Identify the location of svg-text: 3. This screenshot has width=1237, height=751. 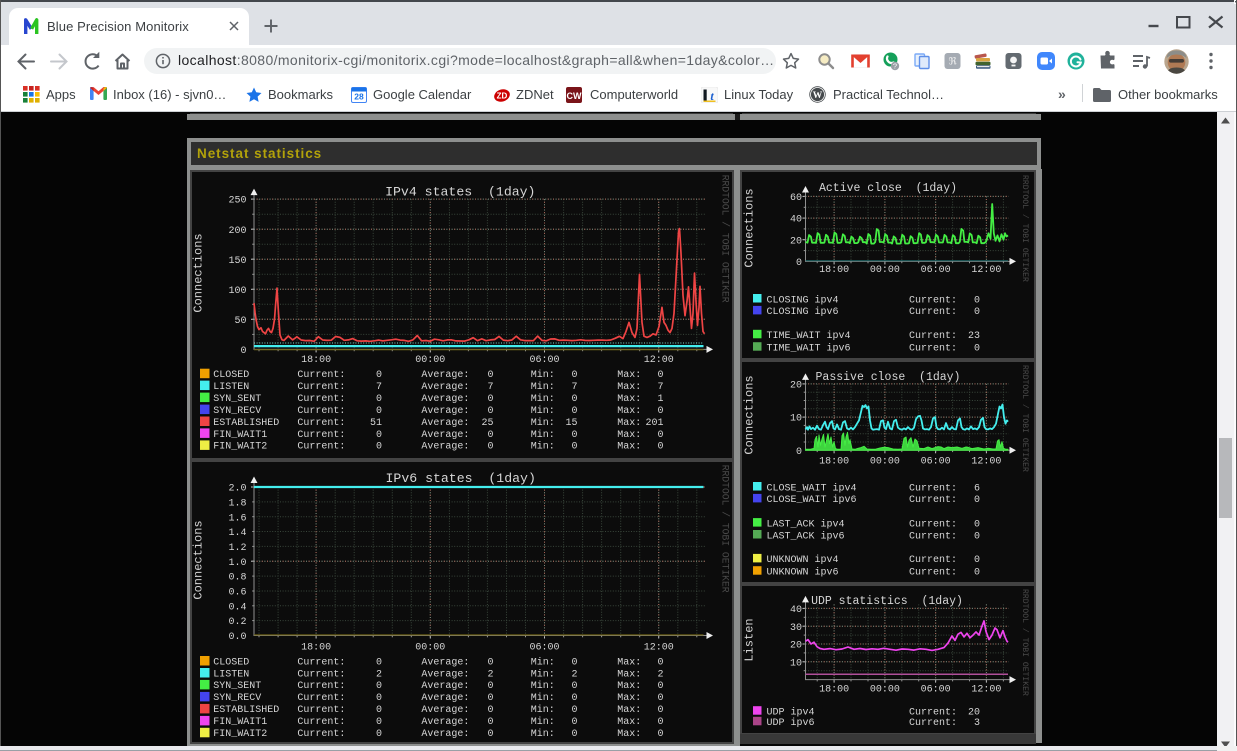
(977, 723).